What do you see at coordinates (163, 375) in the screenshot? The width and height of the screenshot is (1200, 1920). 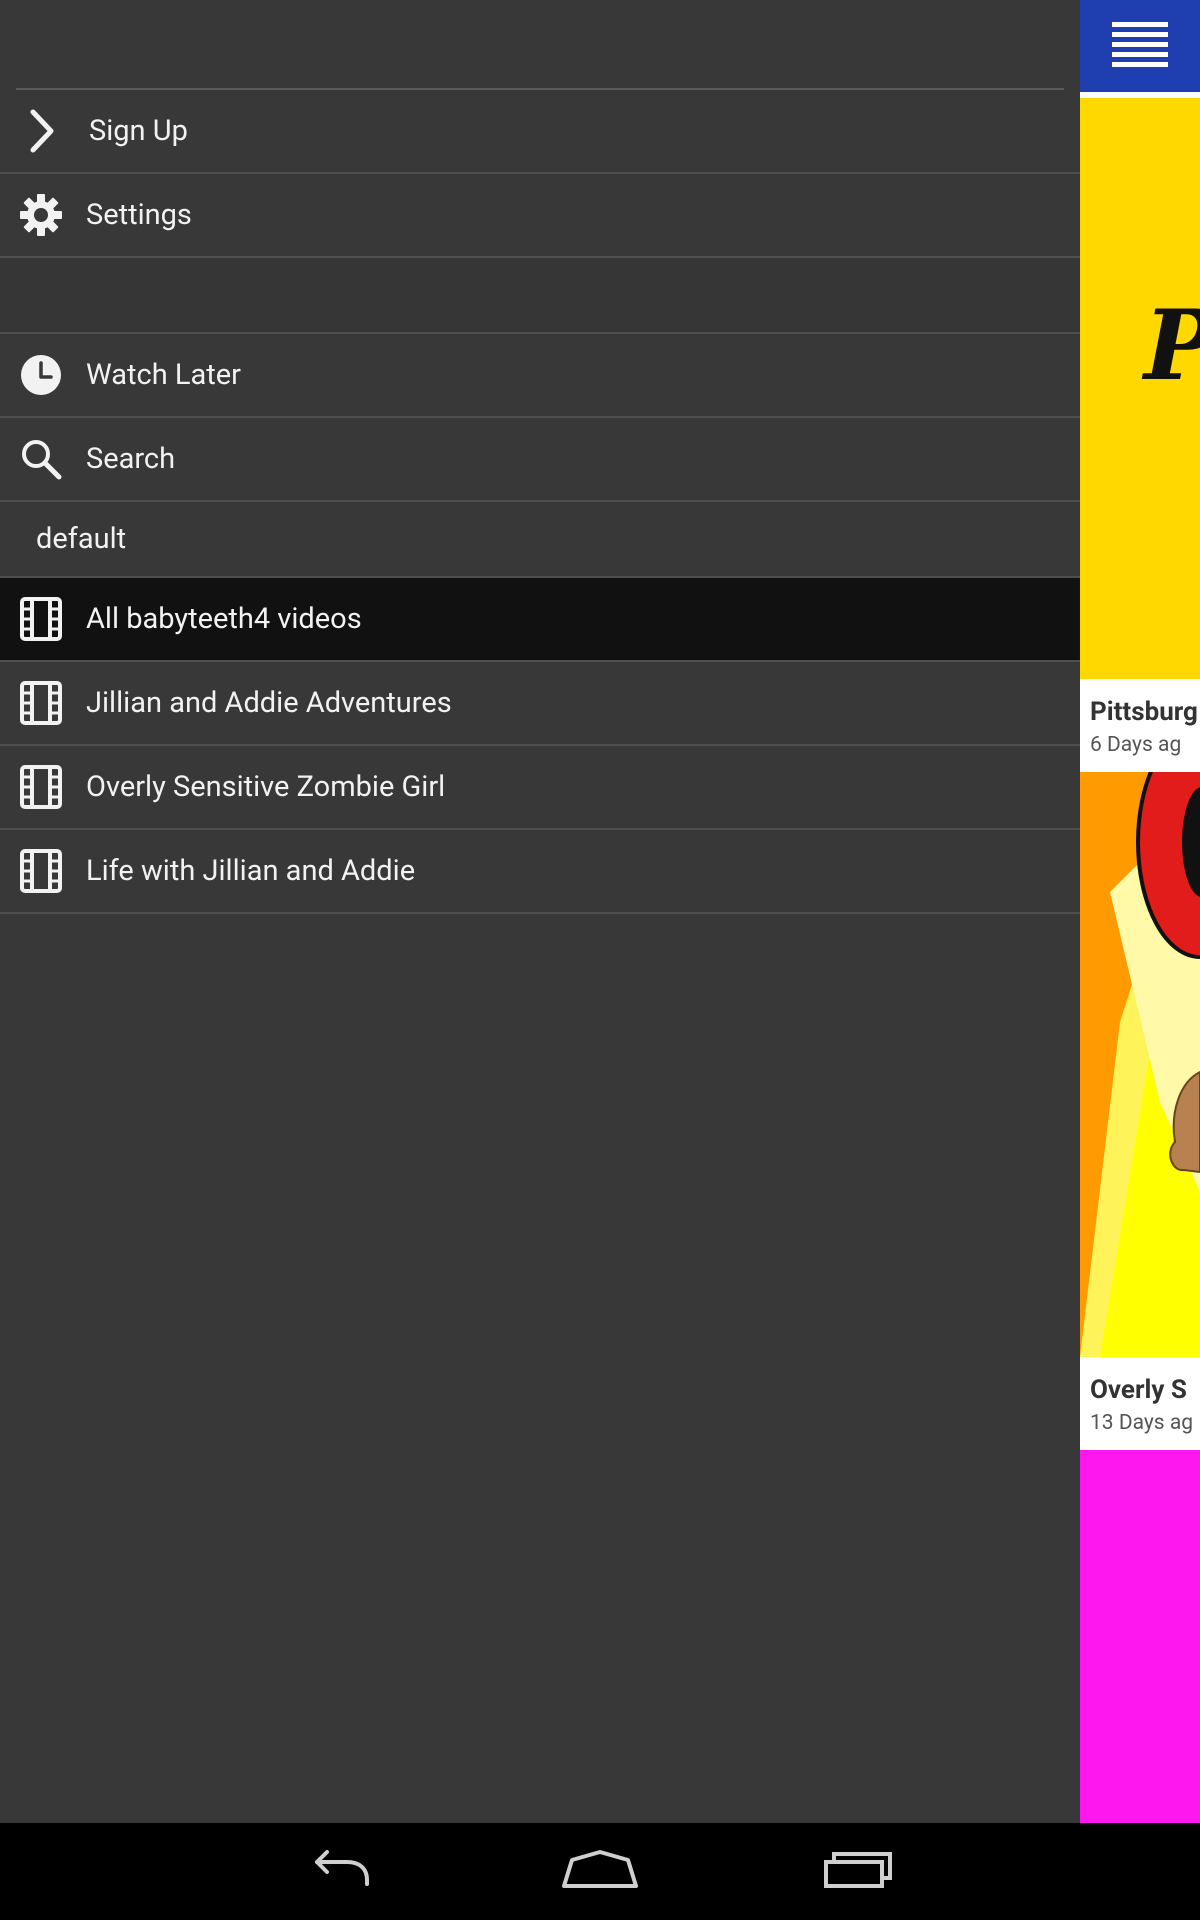 I see `watch-later-label: Watch Later` at bounding box center [163, 375].